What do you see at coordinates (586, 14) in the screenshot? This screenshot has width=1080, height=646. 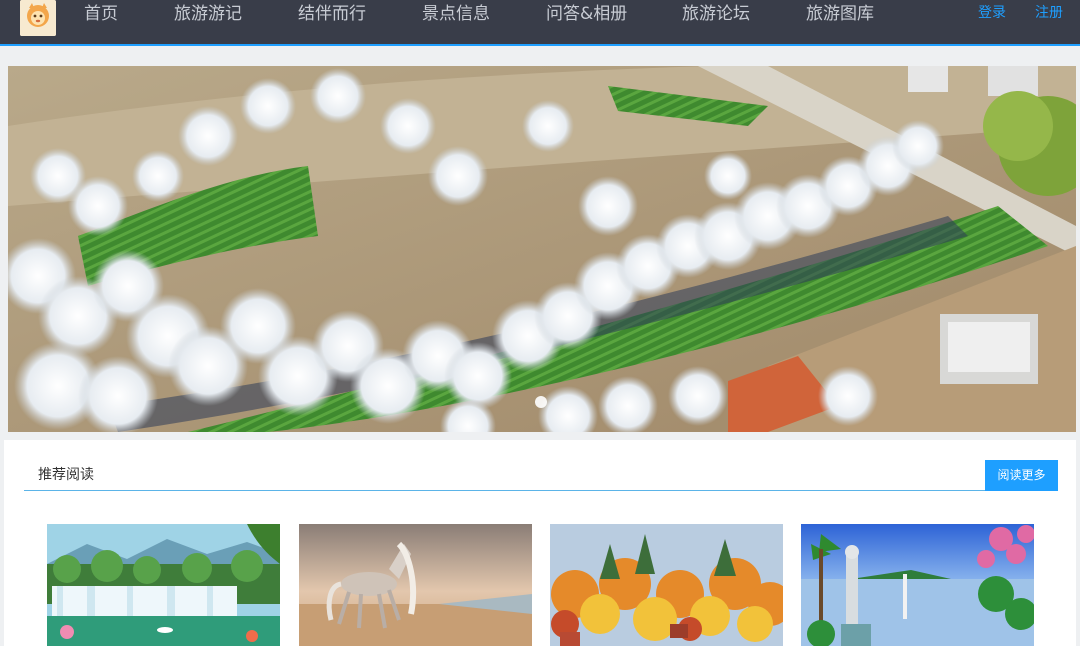 I see `nav-item-qa-album: 问答&相册` at bounding box center [586, 14].